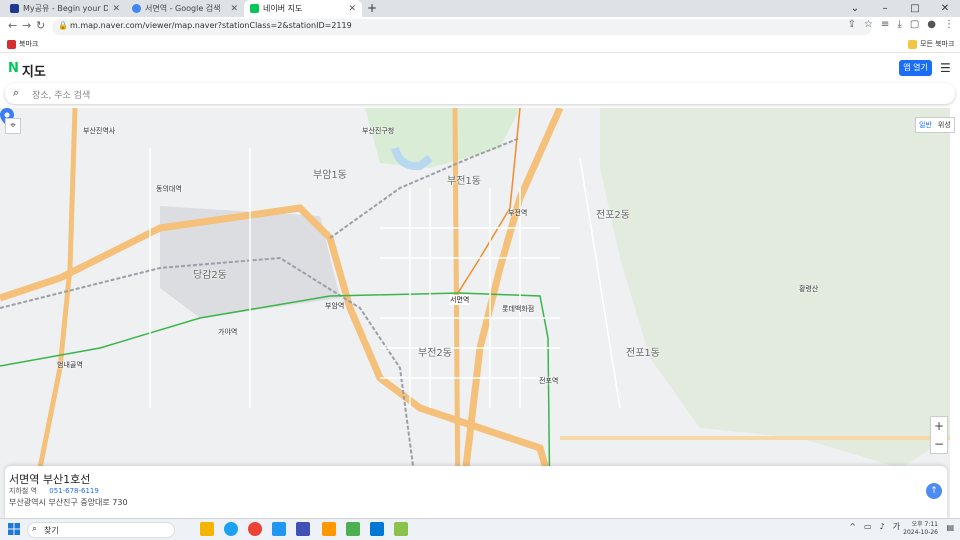 Image resolution: width=960 pixels, height=540 pixels. Describe the element at coordinates (13, 126) in the screenshot. I see `current-location-button: ⌖` at that location.